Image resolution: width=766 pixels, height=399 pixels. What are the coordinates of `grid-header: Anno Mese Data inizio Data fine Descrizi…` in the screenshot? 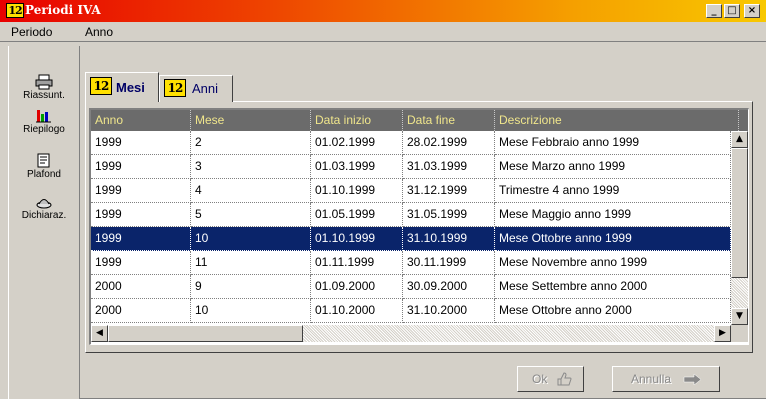 It's located at (419, 120).